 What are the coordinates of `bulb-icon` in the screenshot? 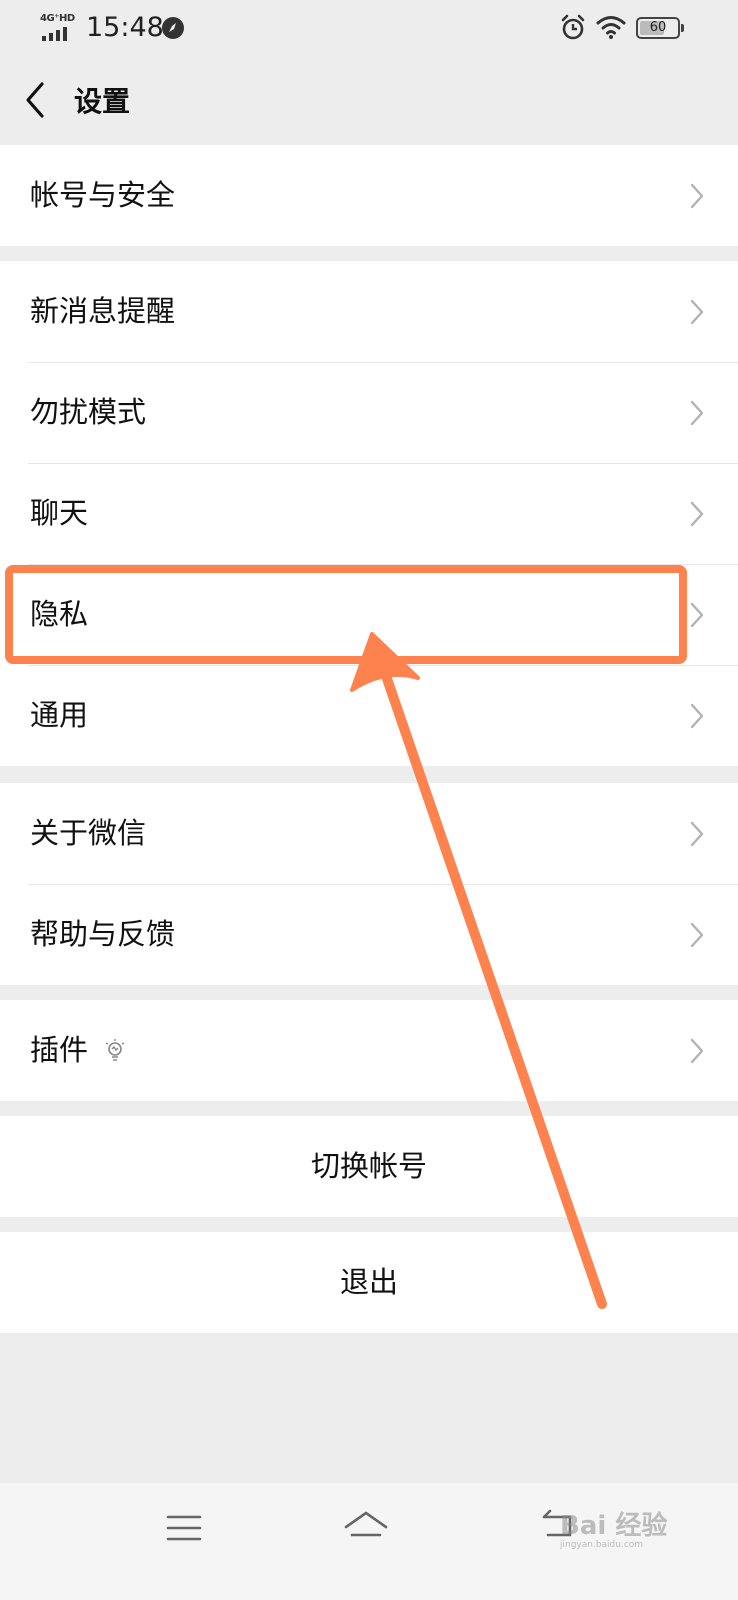 It's located at (115, 1050).